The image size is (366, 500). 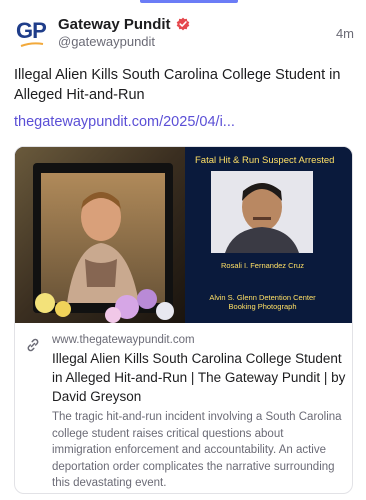 I want to click on post-header: GP Gateway Pundit @gatewaypundit 4m, so click(x=184, y=34).